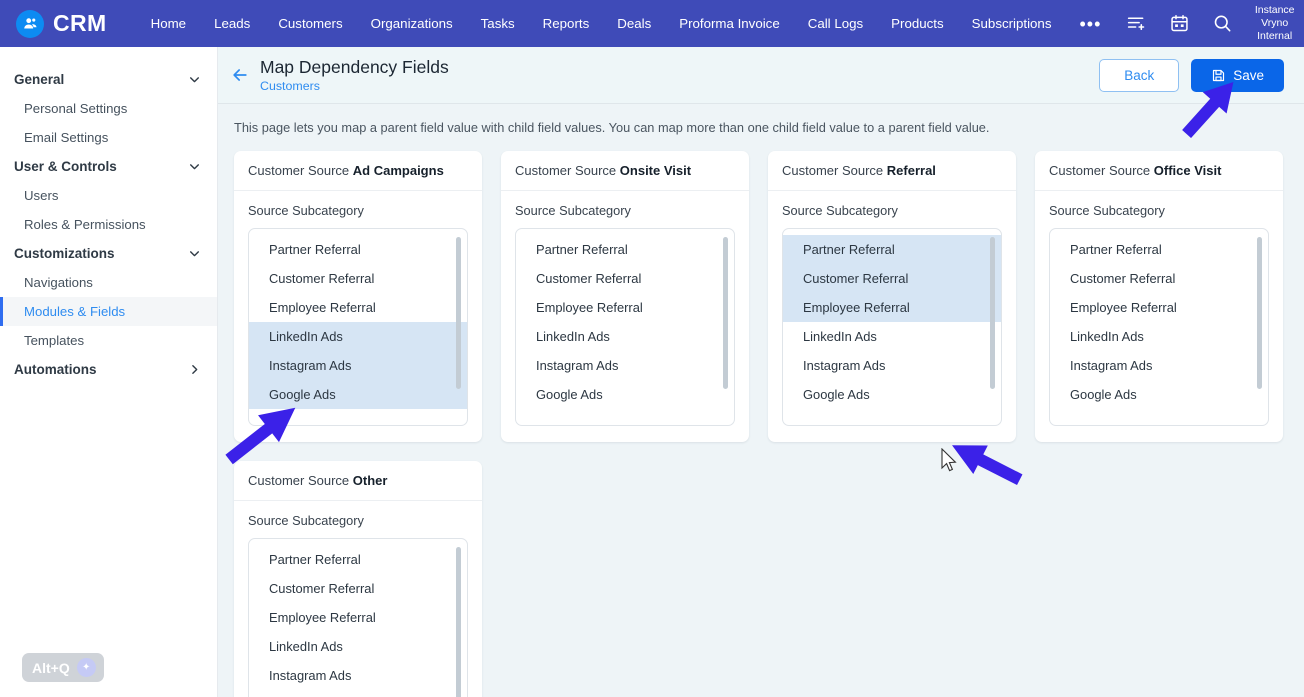 The image size is (1304, 697). I want to click on sidebar-item-navigations: Navigations, so click(108, 282).